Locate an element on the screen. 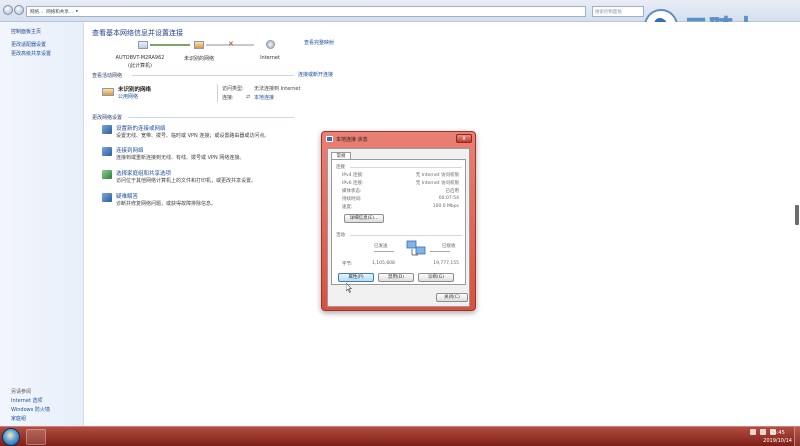 The height and width of the screenshot is (446, 800). dialog-close-button: x is located at coordinates (464, 138).